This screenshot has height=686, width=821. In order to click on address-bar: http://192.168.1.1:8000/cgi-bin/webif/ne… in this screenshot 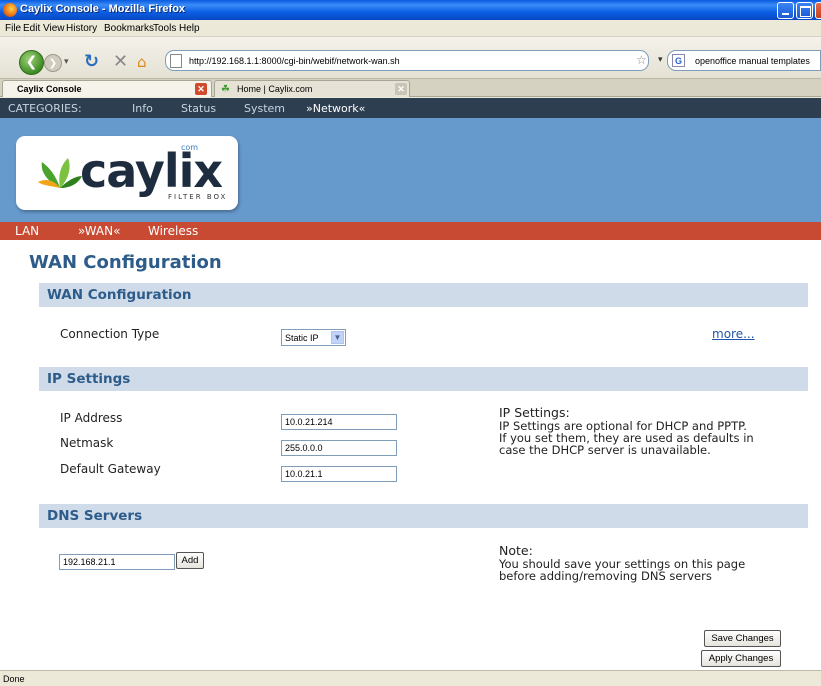, I will do `click(414, 60)`.